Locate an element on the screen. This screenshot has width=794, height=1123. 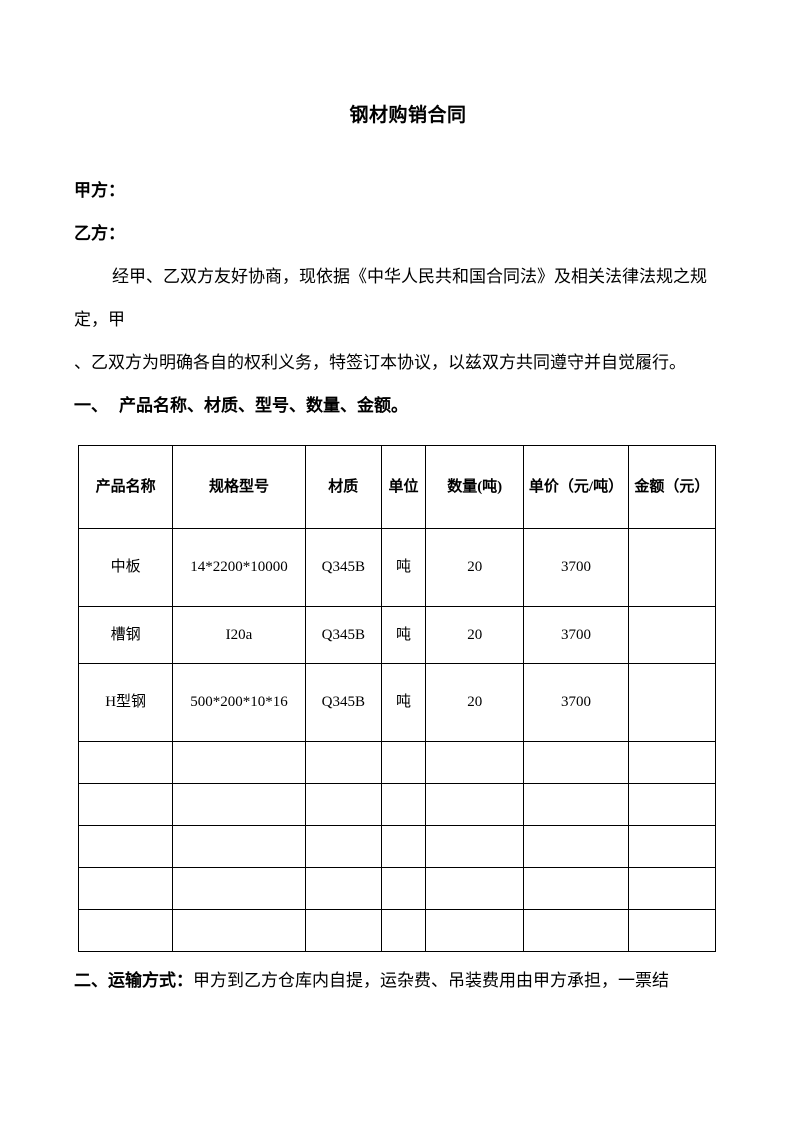
preamble-line-2: 定，甲 is located at coordinates (99, 319).